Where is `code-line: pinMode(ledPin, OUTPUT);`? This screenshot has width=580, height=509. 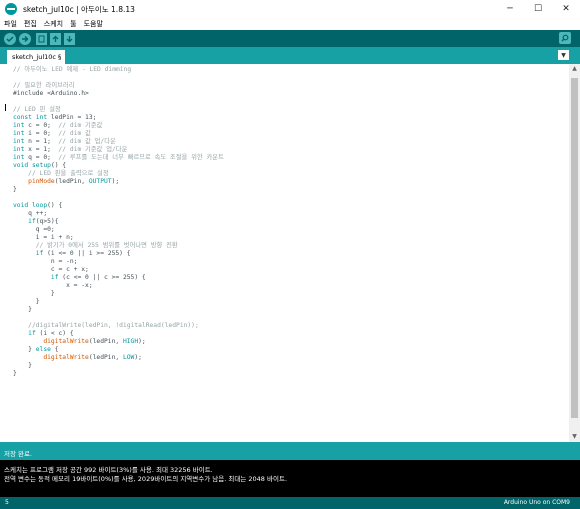 code-line: pinMode(ledPin, OUTPUT); is located at coordinates (118, 182).